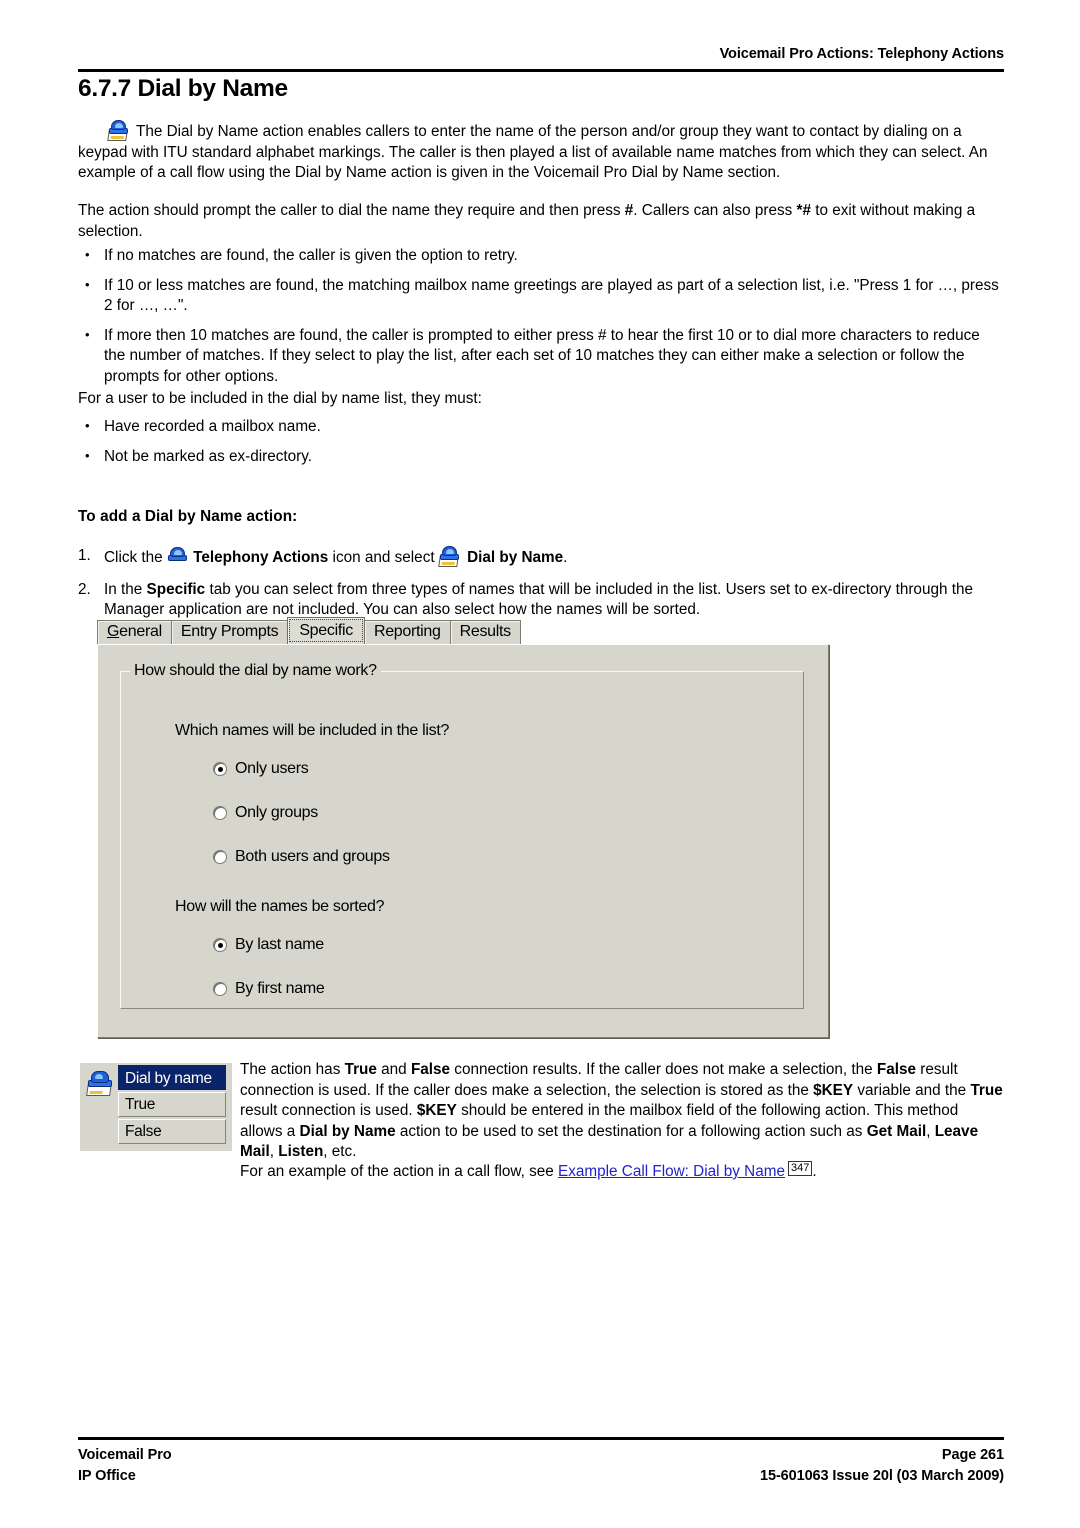  I want to click on intro-p2-part-b: . Callers can also press, so click(715, 210).